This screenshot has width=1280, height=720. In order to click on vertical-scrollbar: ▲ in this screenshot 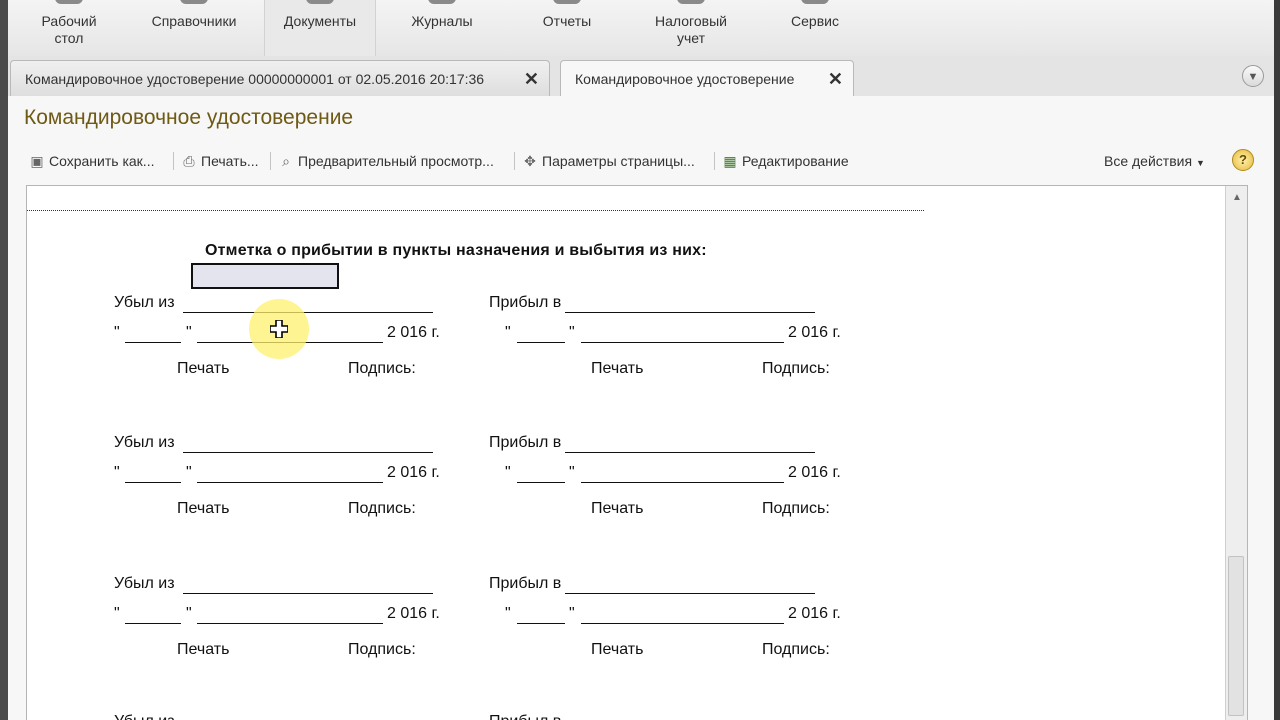, I will do `click(1236, 453)`.